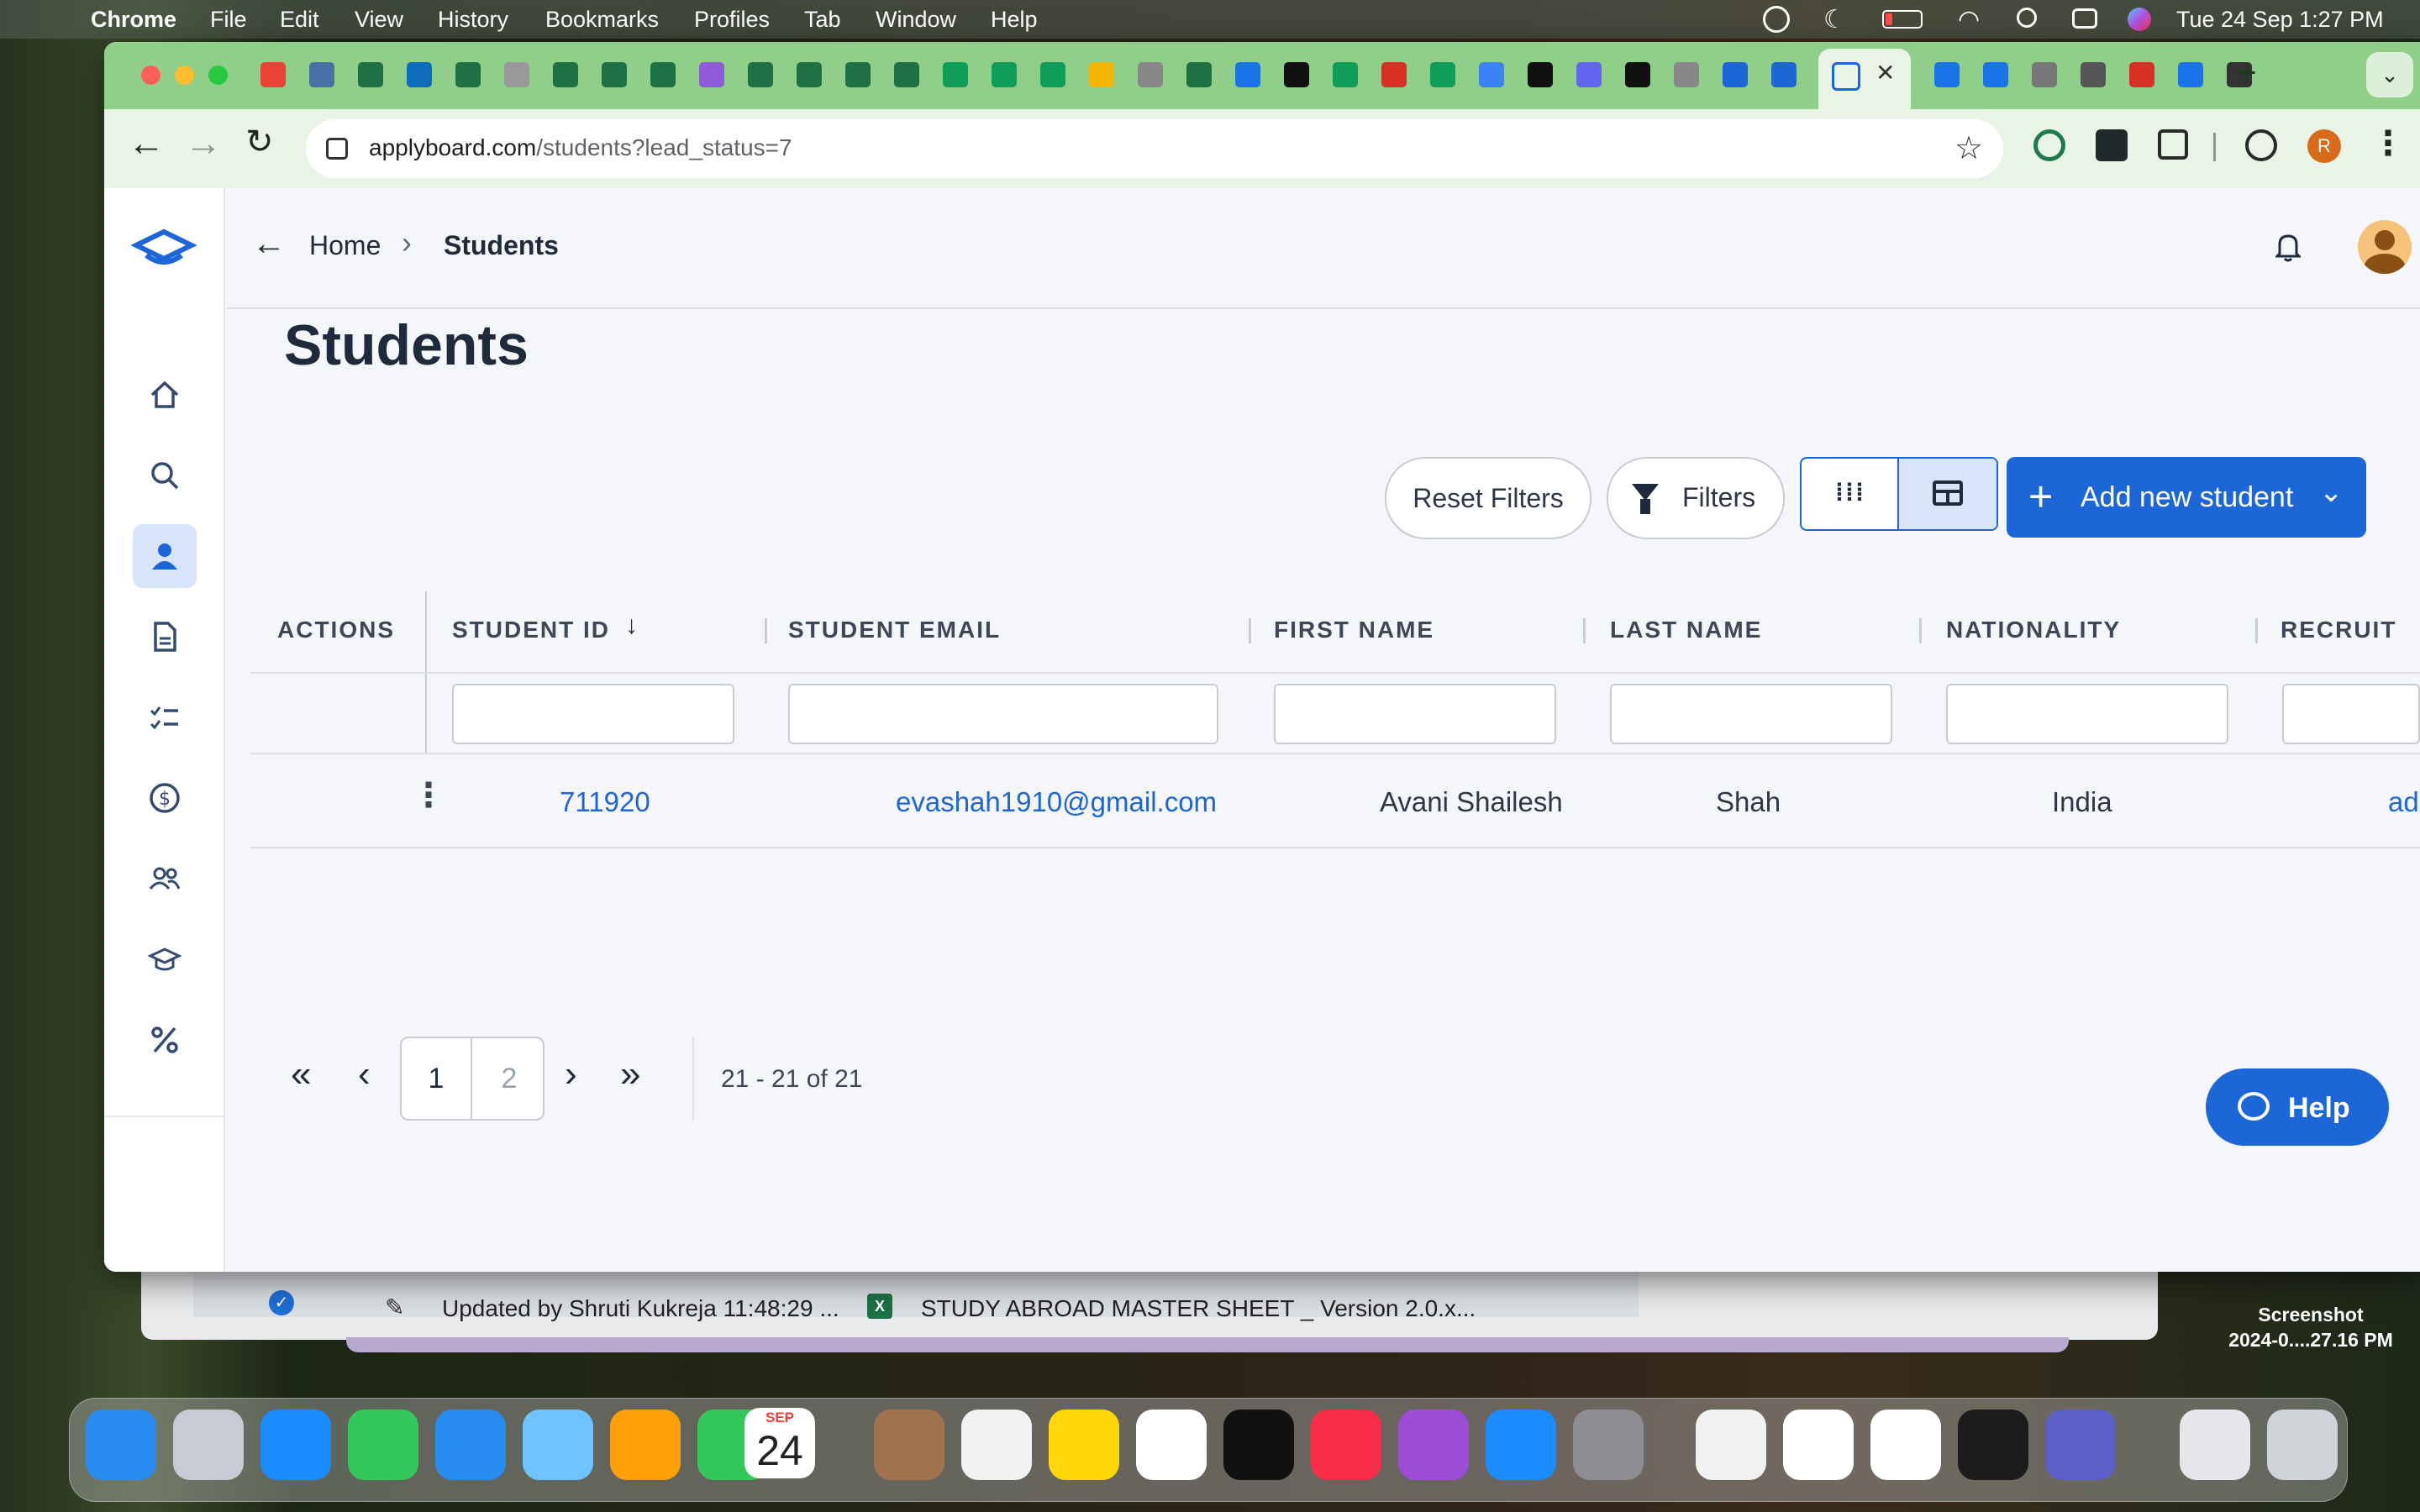 Image resolution: width=2420 pixels, height=1512 pixels. I want to click on close-window-button, so click(150, 75).